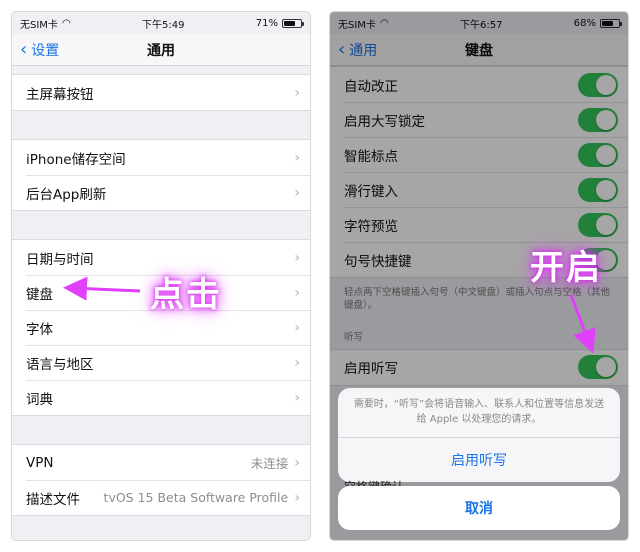 The image size is (640, 552). Describe the element at coordinates (566, 268) in the screenshot. I see `annotation-open-label: 开启` at that location.